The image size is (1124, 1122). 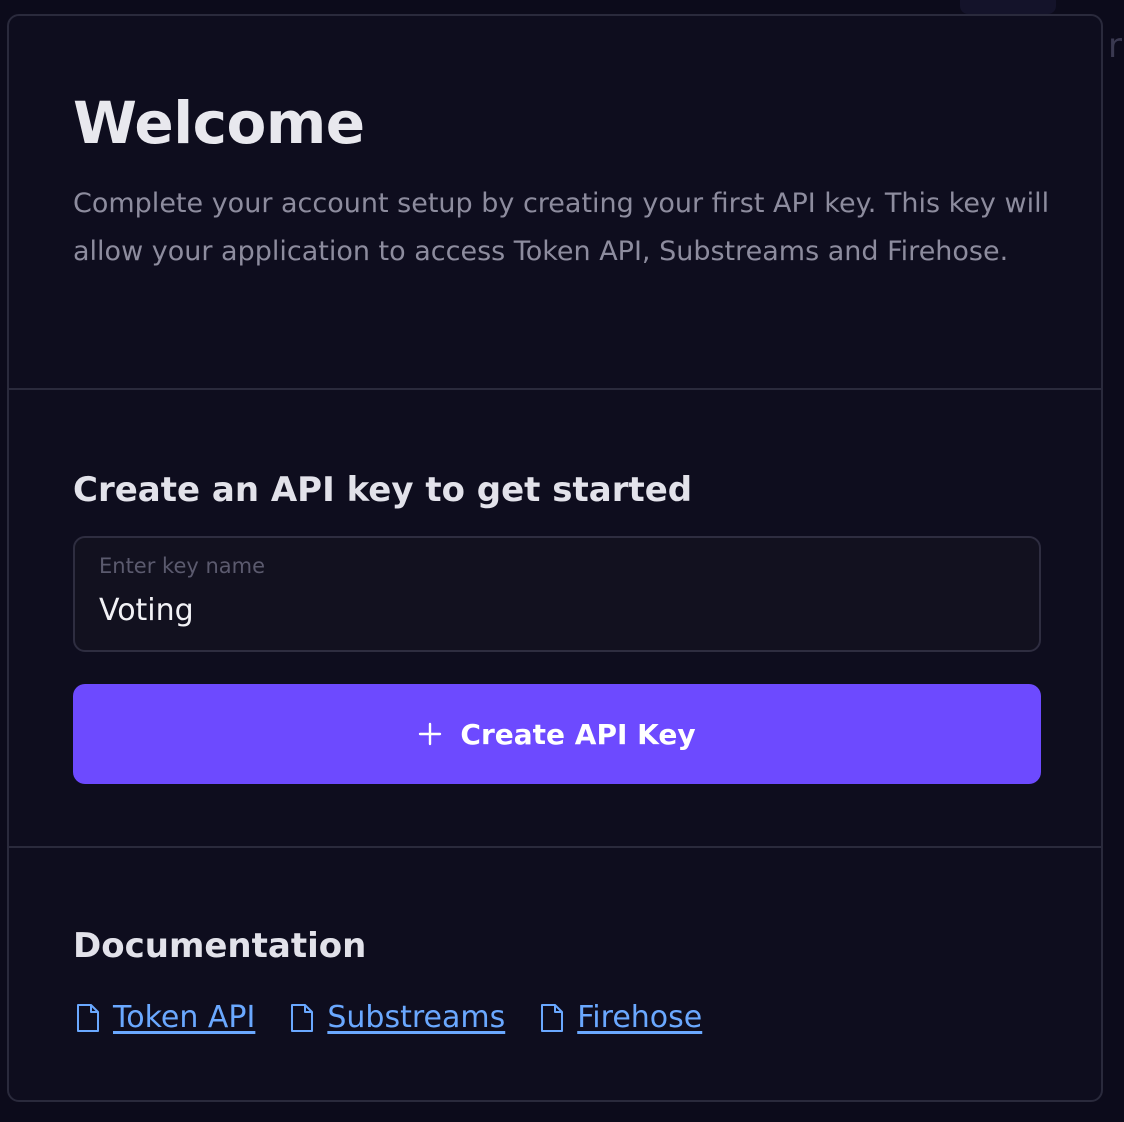 What do you see at coordinates (416, 1017) in the screenshot?
I see `doc-link-label: Substreams` at bounding box center [416, 1017].